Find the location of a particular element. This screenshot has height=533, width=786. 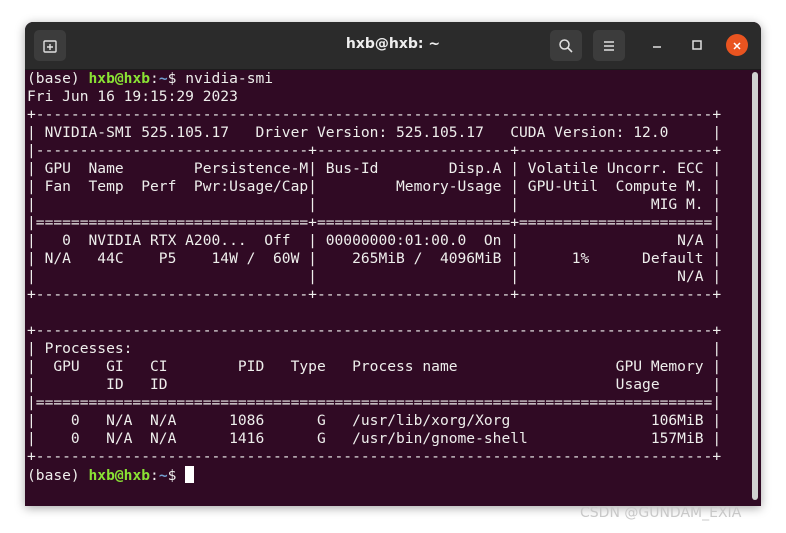

maximize-button is located at coordinates (697, 45).